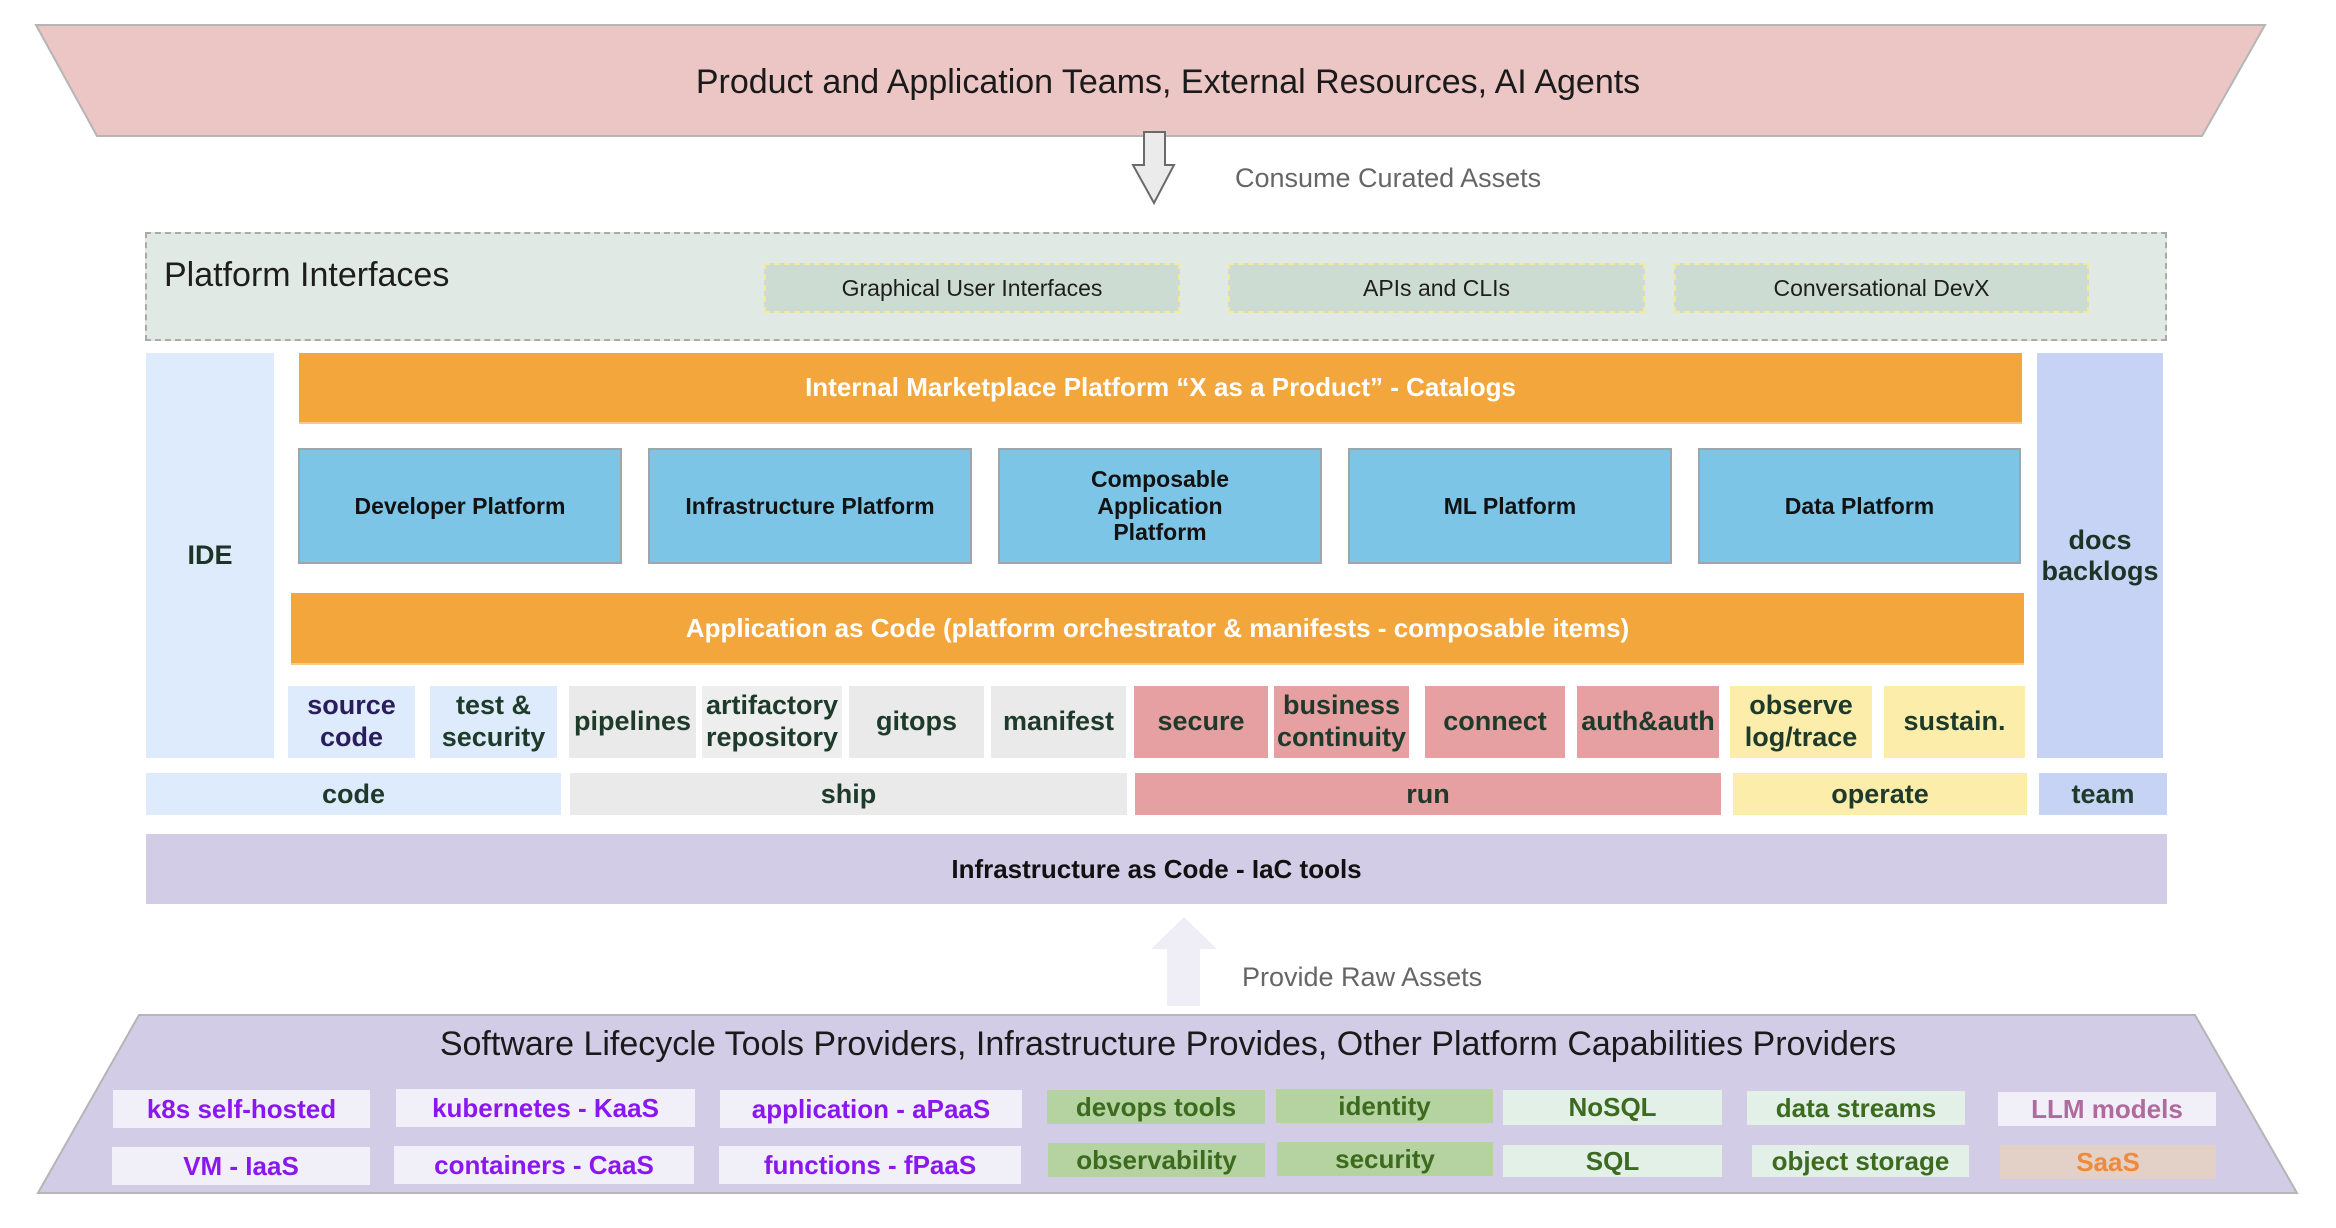  I want to click on provider-containers-caas: containers - CaaS, so click(544, 1165).